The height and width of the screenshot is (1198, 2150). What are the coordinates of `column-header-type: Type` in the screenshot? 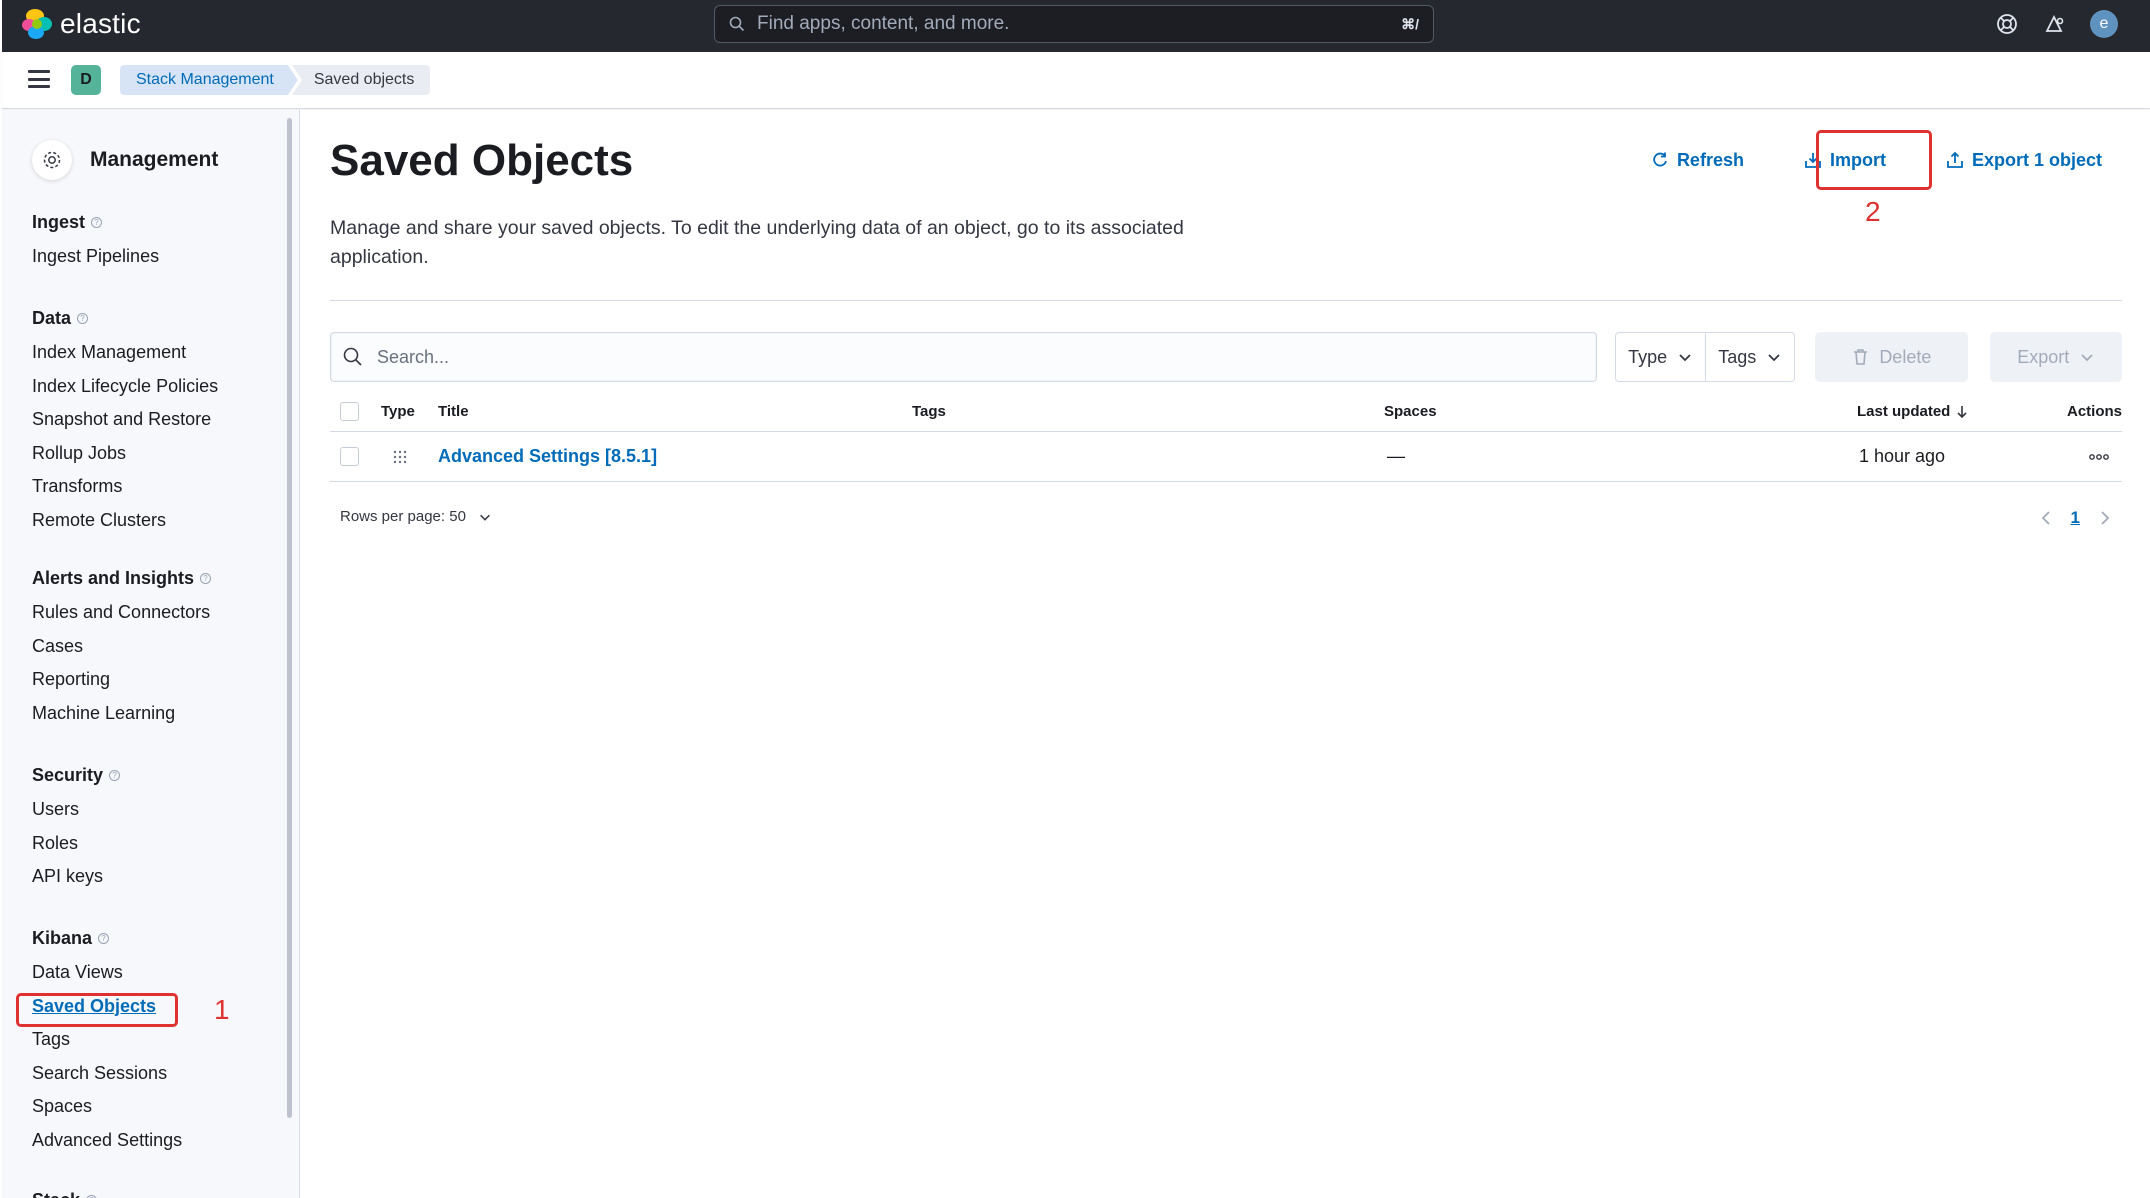 It's located at (398, 411).